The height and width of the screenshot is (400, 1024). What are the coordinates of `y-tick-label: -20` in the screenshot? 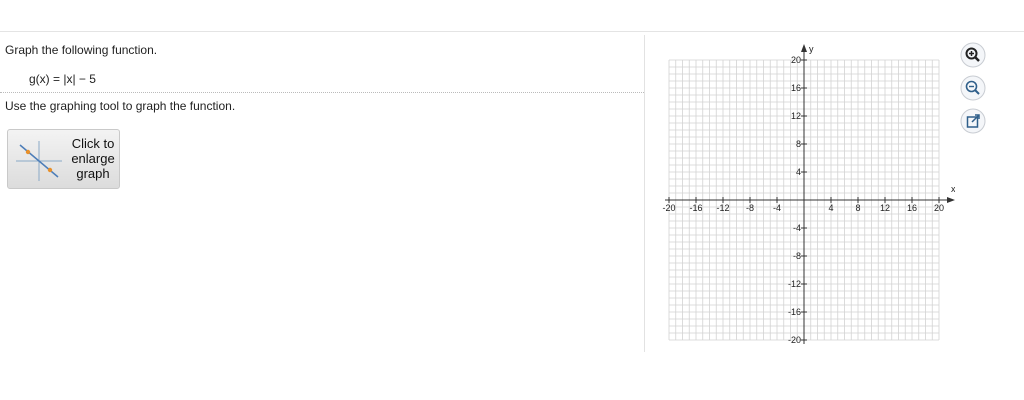 It's located at (794, 340).